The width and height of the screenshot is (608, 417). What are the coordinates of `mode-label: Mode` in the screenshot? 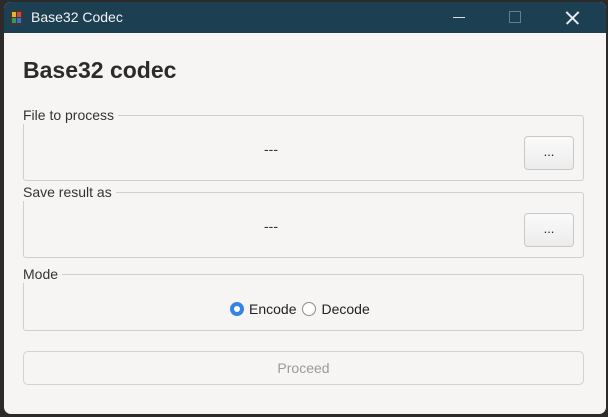 It's located at (43, 274).